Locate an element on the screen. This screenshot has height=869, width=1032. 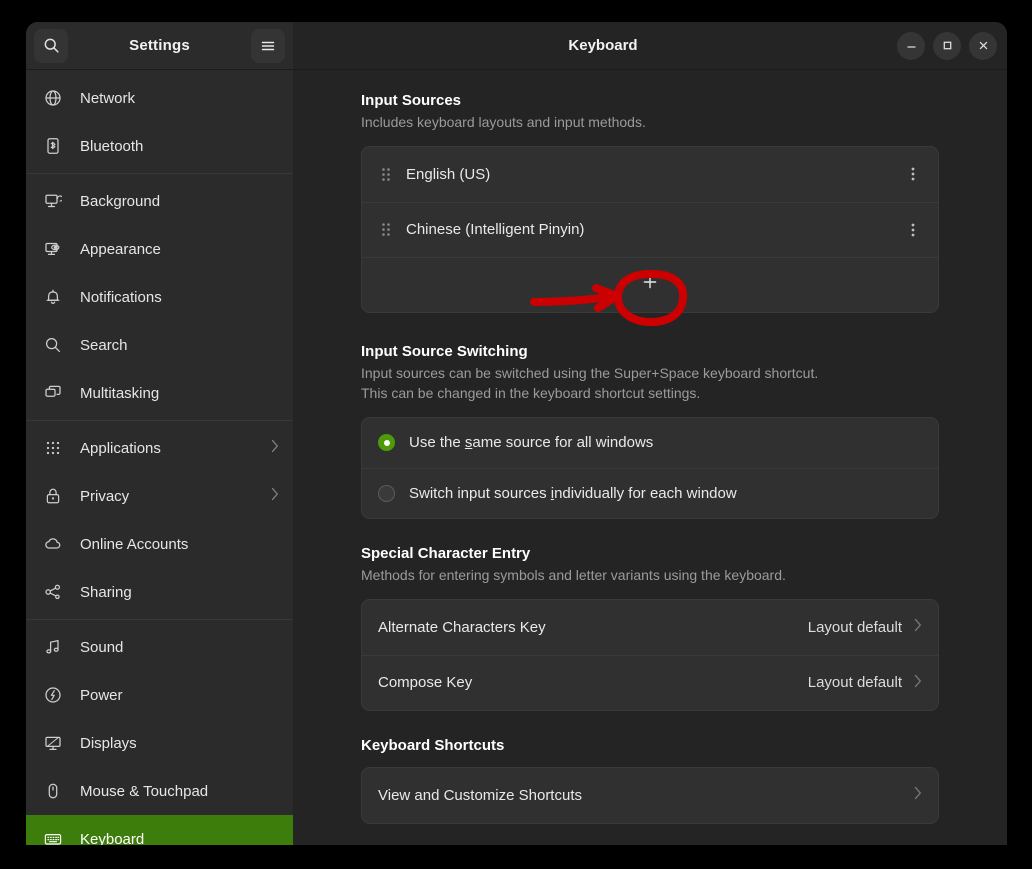
table-row: Chinese (Intelligent Pinyin) is located at coordinates (650, 229).